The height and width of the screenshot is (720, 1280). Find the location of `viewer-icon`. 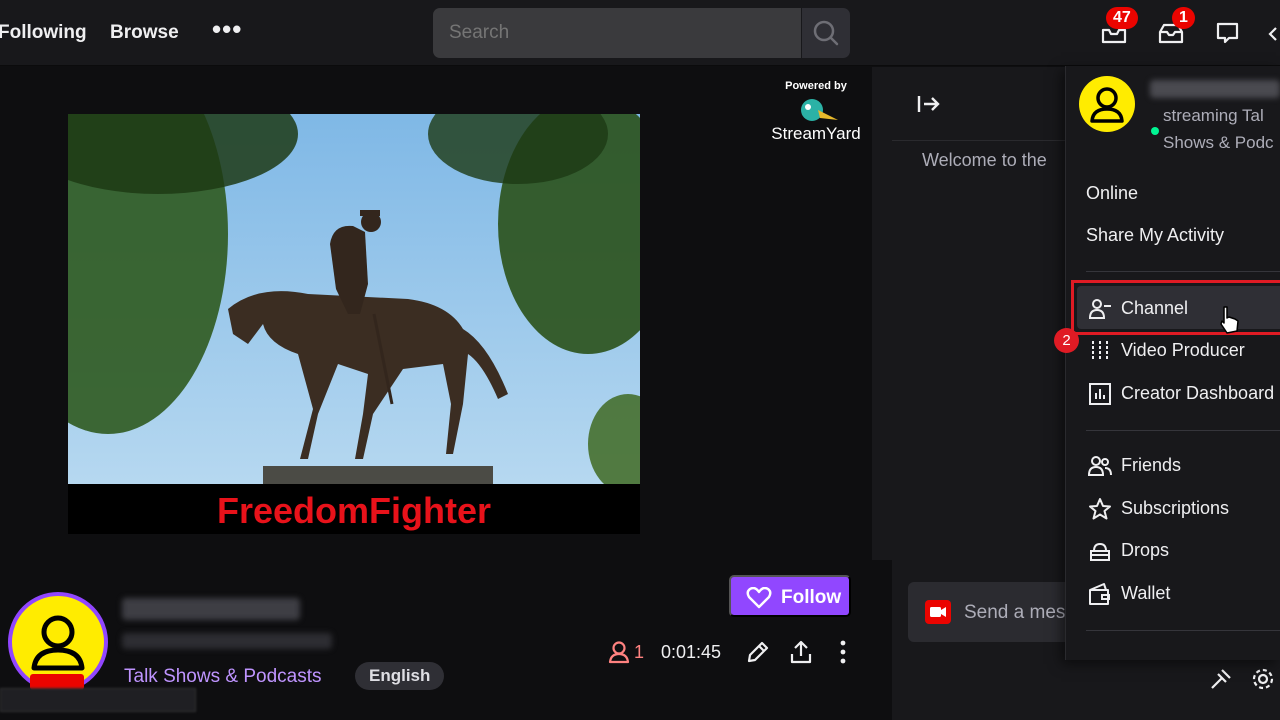

viewer-icon is located at coordinates (619, 652).